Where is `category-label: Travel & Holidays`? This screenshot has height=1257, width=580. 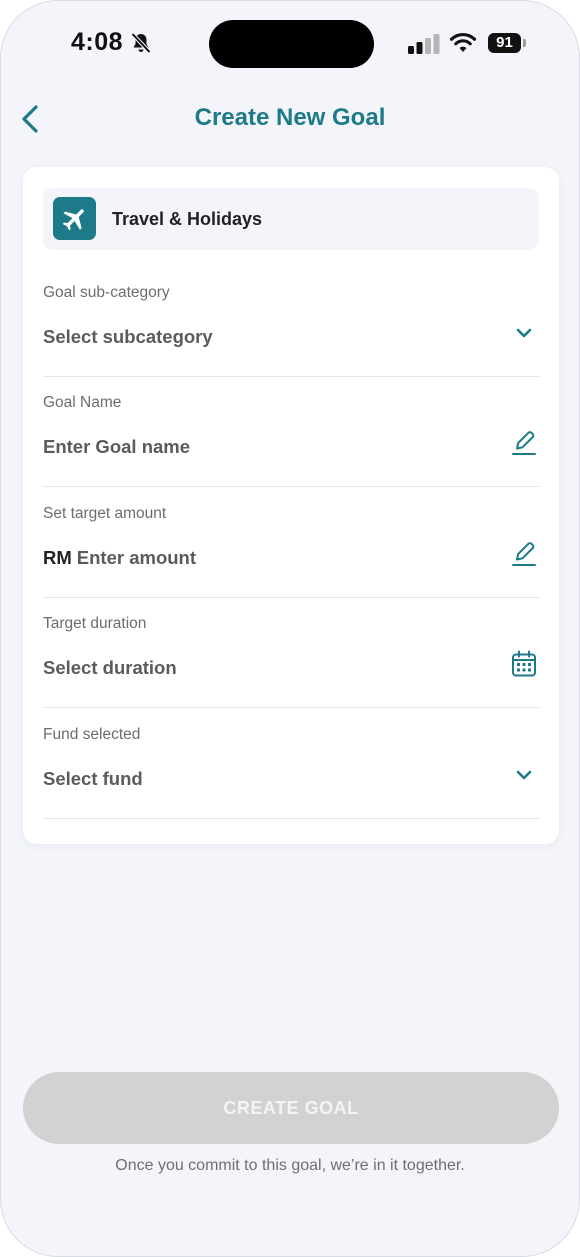 category-label: Travel & Holidays is located at coordinates (187, 219).